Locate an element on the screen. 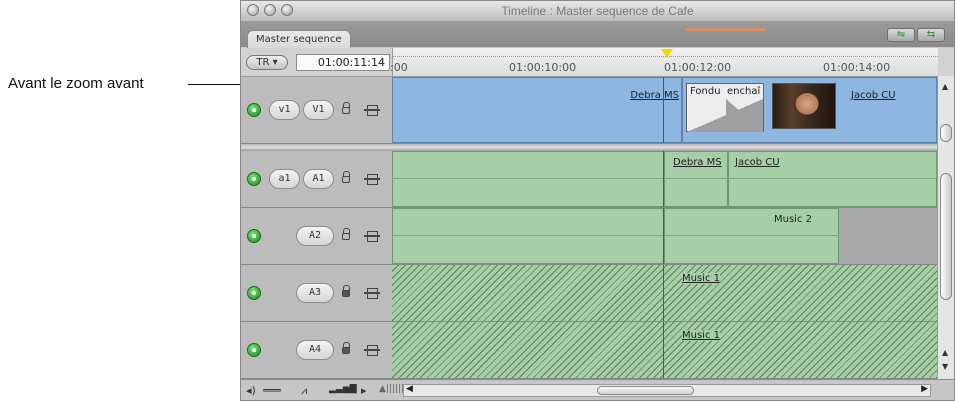 The height and width of the screenshot is (401, 956). source-control-a1: a1 is located at coordinates (284, 179).